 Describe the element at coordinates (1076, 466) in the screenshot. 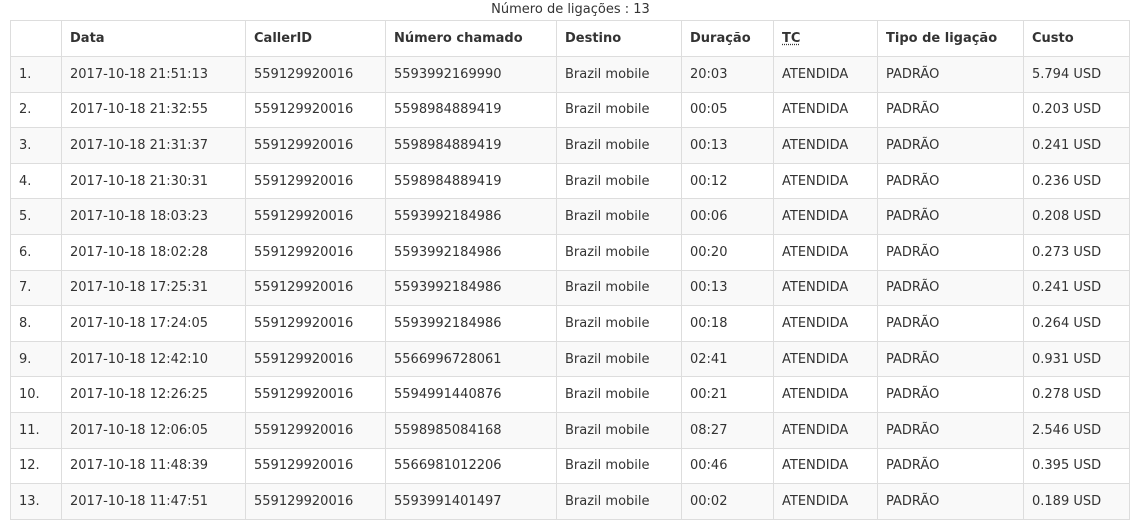

I see `call-cost-cell: 0.395 USD` at that location.